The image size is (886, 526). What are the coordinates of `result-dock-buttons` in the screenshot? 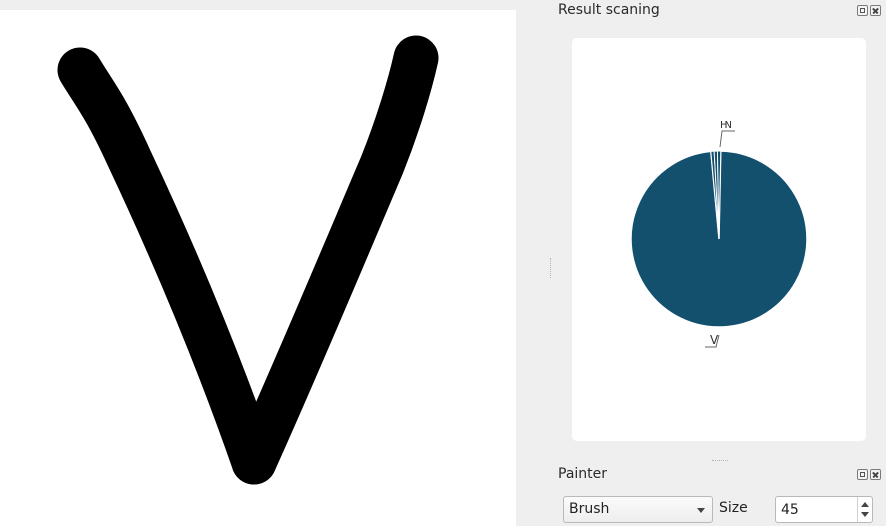 It's located at (869, 10).